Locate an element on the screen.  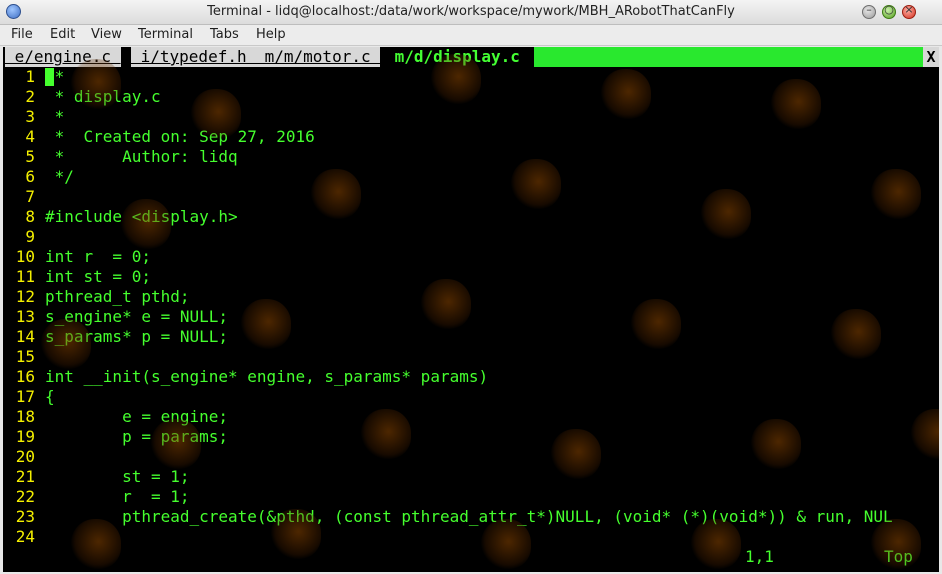
code-line: 19 p = params; is located at coordinates (471, 437).